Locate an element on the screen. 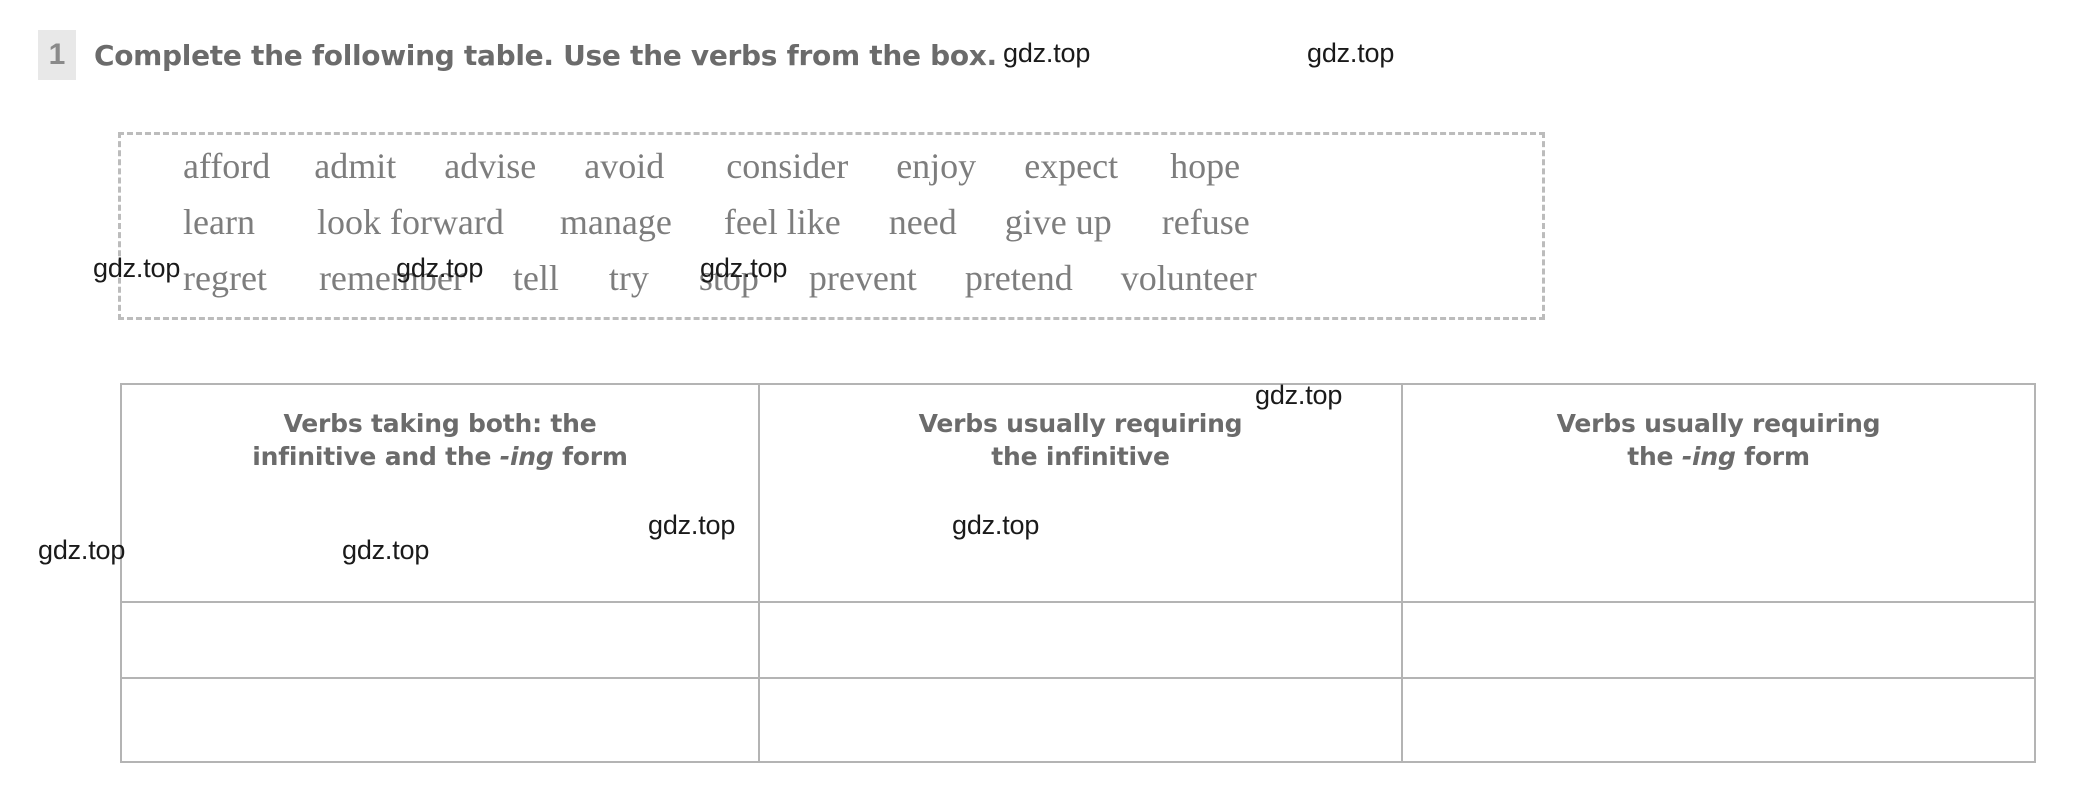 The width and height of the screenshot is (2086, 799). table-header-cell-ing: Verbs usually requiring the -ing form is located at coordinates (1717, 493).